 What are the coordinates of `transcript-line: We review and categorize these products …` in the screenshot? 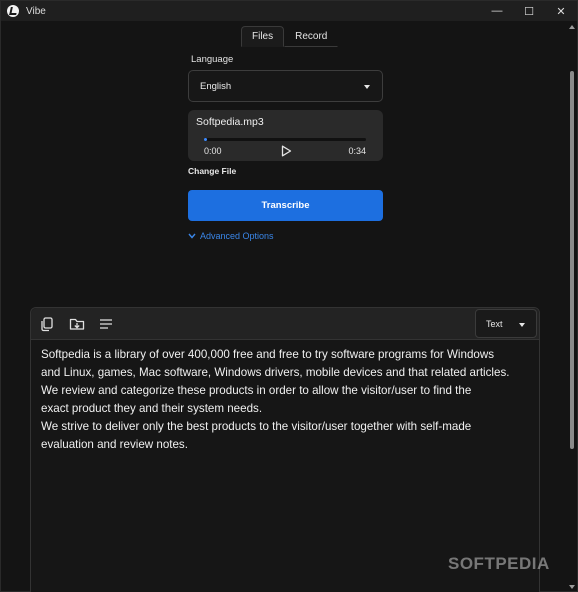 It's located at (256, 390).